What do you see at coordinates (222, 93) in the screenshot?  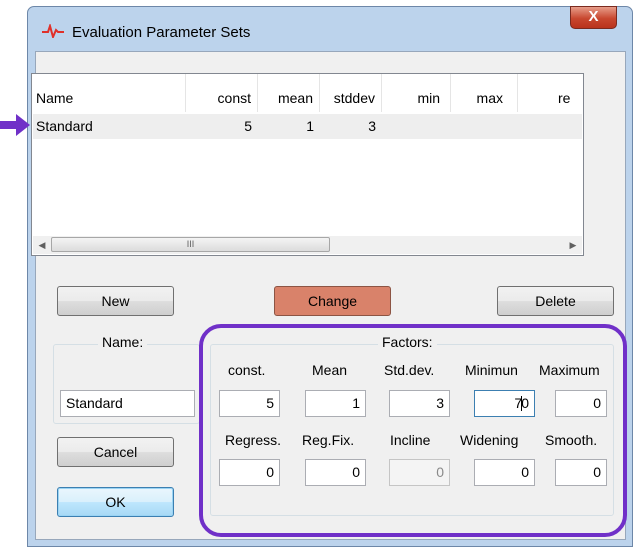 I see `column-header-const: const` at bounding box center [222, 93].